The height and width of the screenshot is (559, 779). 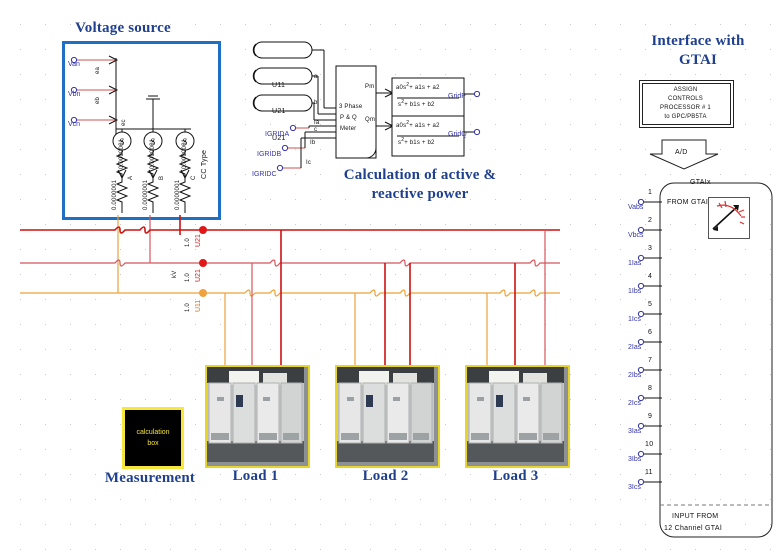 What do you see at coordinates (122, 153) in the screenshot?
I see `vs-resistance-a: 0.0000001` at bounding box center [122, 153].